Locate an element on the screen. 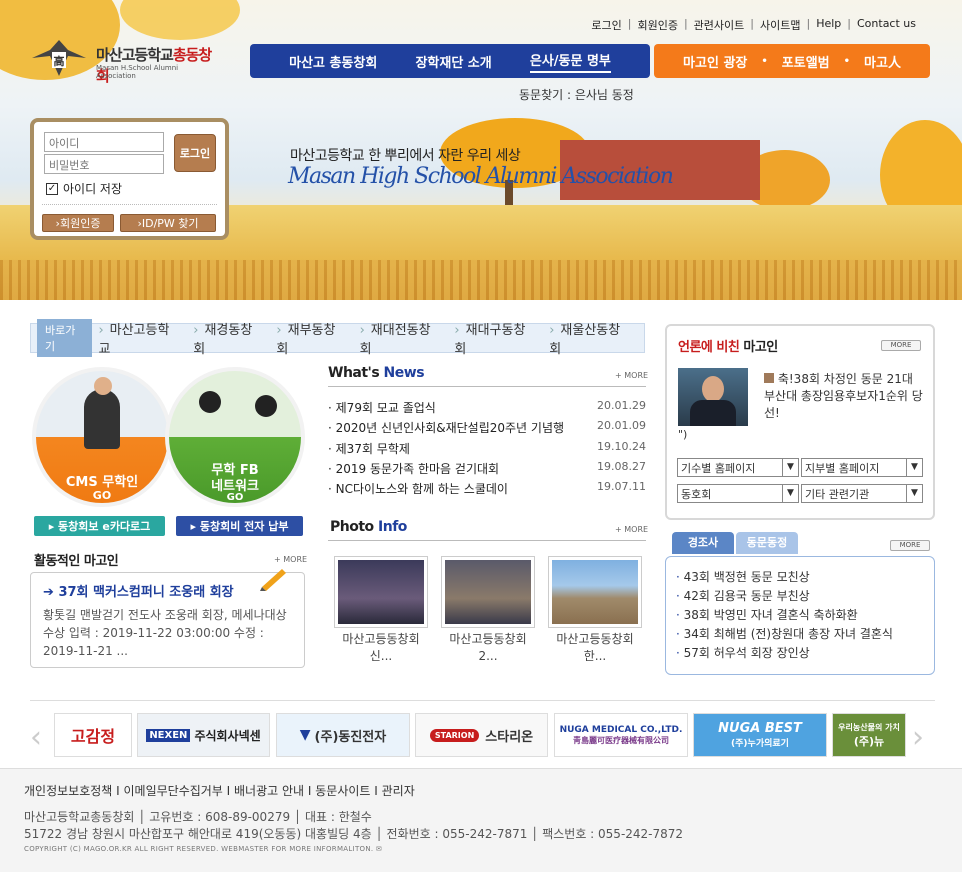 This screenshot has height=872, width=962. nav-mago-people: 마고人 is located at coordinates (882, 61).